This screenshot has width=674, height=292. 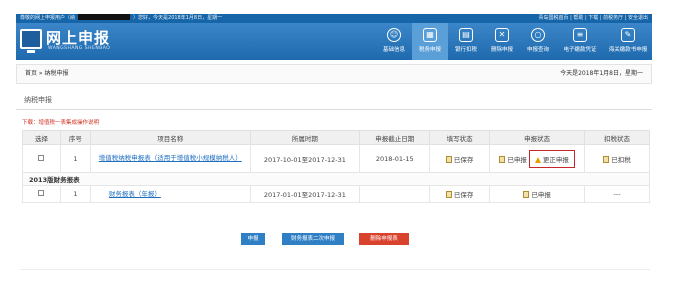 I want to click on col-period: 所属时期, so click(x=305, y=137).